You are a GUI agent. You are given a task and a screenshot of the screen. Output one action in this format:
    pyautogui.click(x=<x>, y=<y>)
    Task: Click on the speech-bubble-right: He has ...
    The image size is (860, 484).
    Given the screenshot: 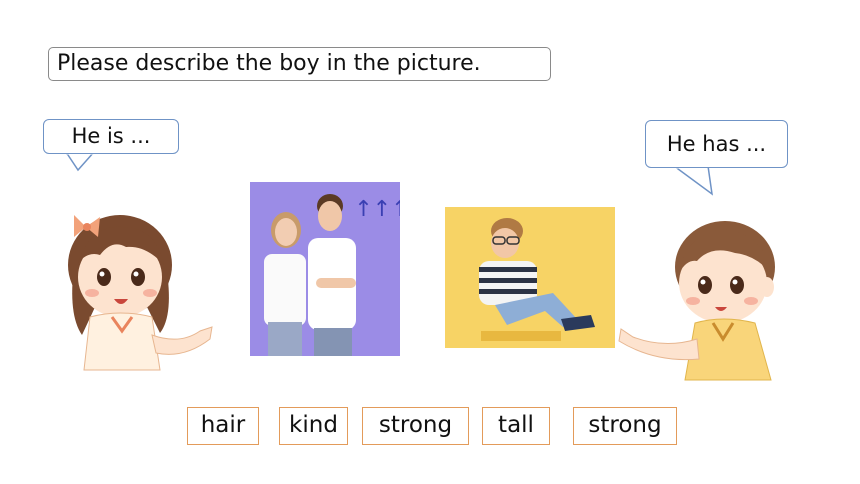 What is the action you would take?
    pyautogui.click(x=716, y=144)
    